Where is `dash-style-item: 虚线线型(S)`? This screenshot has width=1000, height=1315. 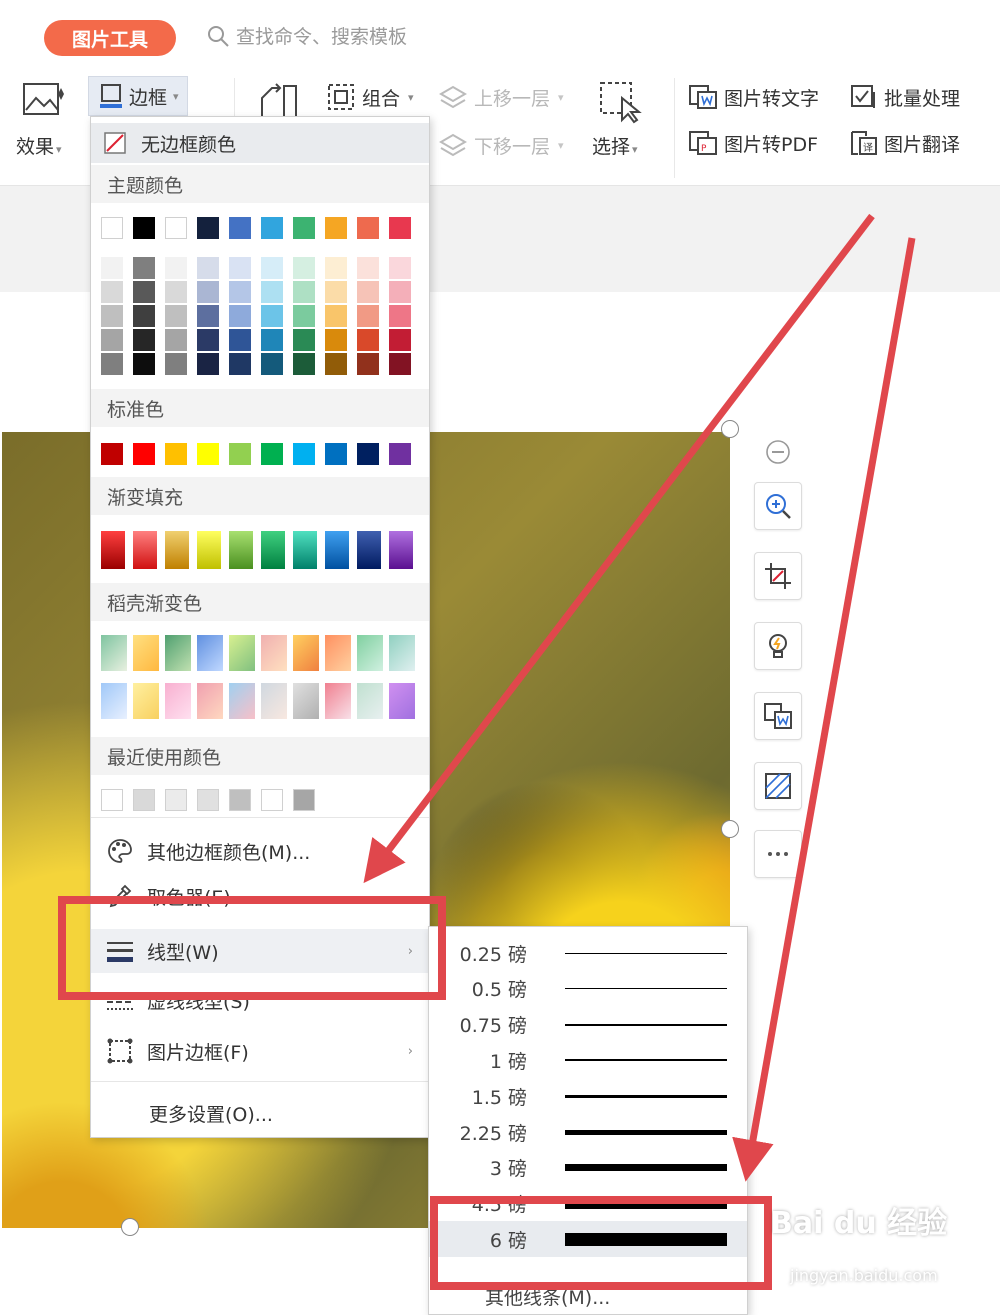 dash-style-item: 虚线线型(S) is located at coordinates (260, 1000).